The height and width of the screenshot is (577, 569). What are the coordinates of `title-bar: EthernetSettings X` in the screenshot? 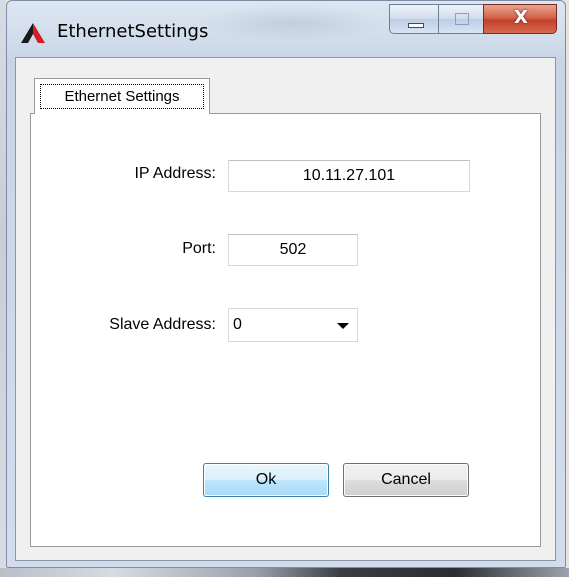 It's located at (286, 29).